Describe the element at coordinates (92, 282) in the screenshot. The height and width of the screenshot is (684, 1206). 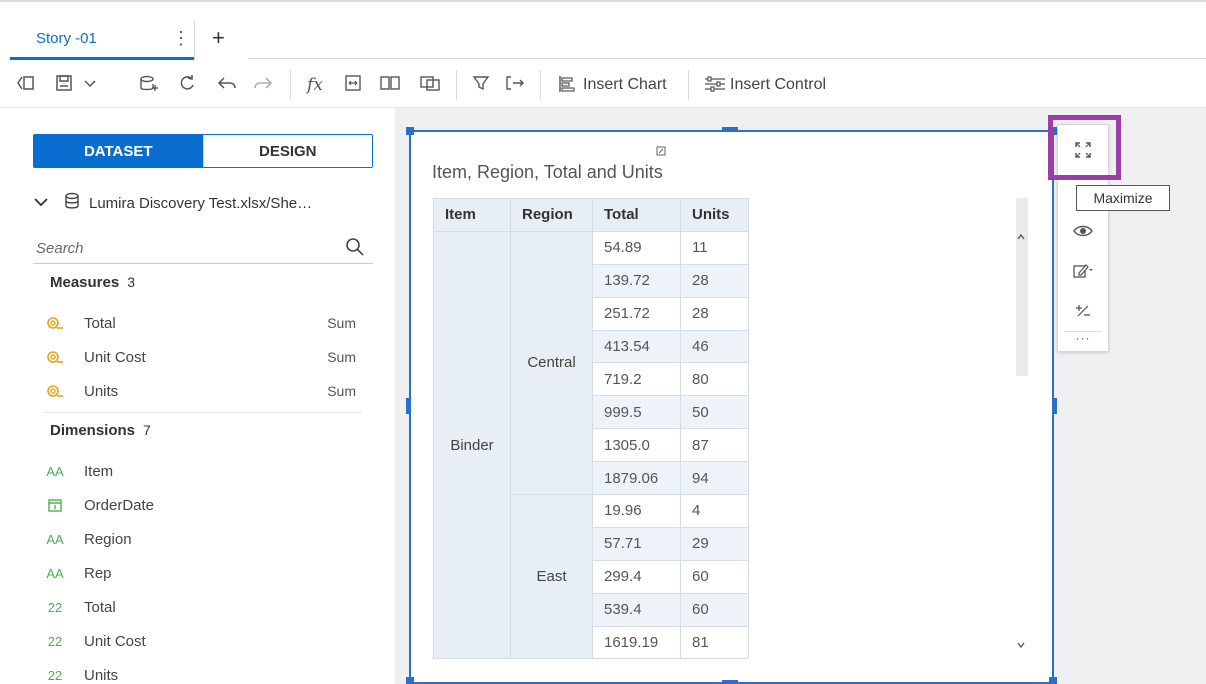
I see `measures-header: Measures 3` at that location.